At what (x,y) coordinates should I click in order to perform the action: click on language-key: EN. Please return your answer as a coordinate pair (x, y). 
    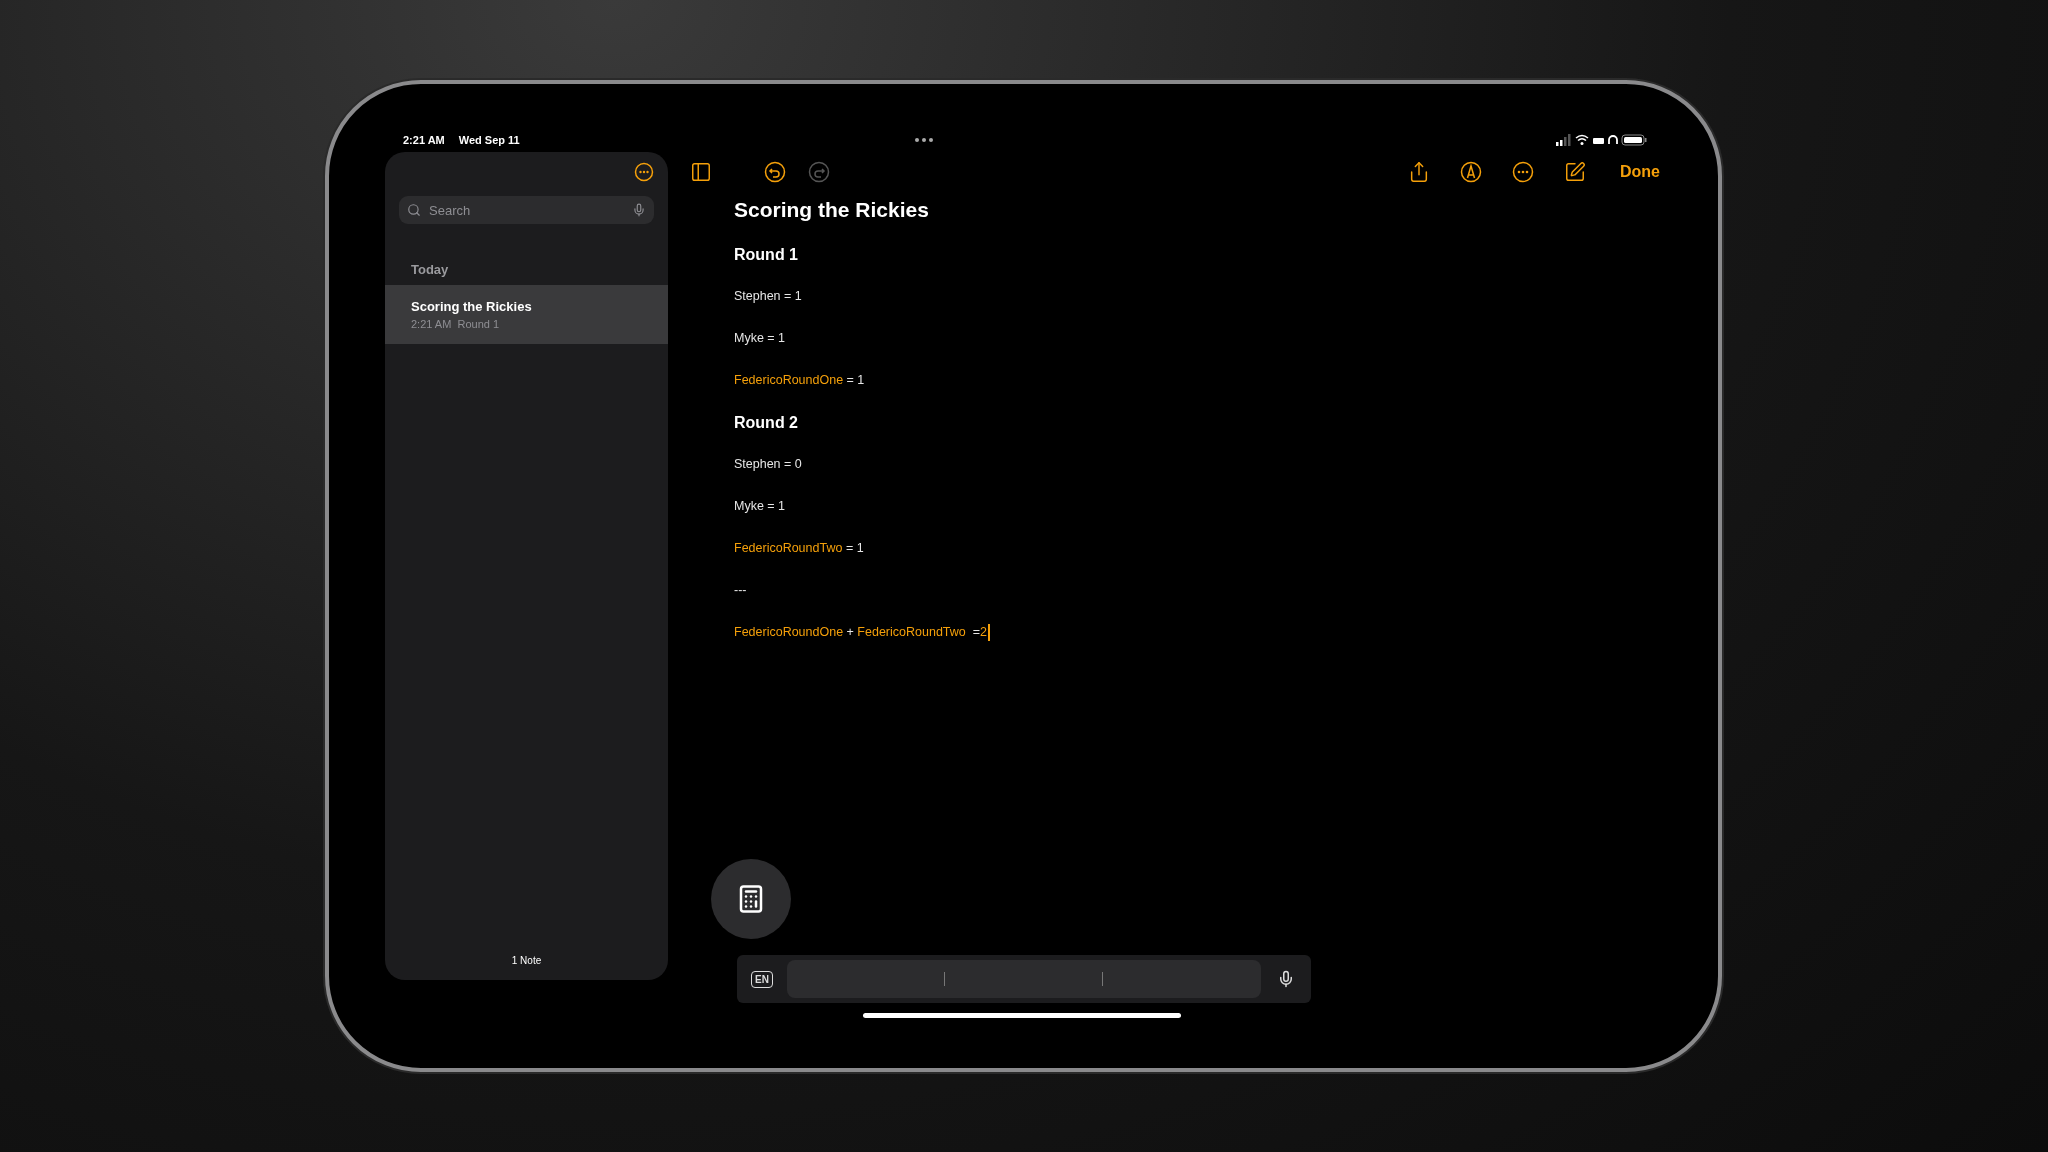
    Looking at the image, I should click on (762, 979).